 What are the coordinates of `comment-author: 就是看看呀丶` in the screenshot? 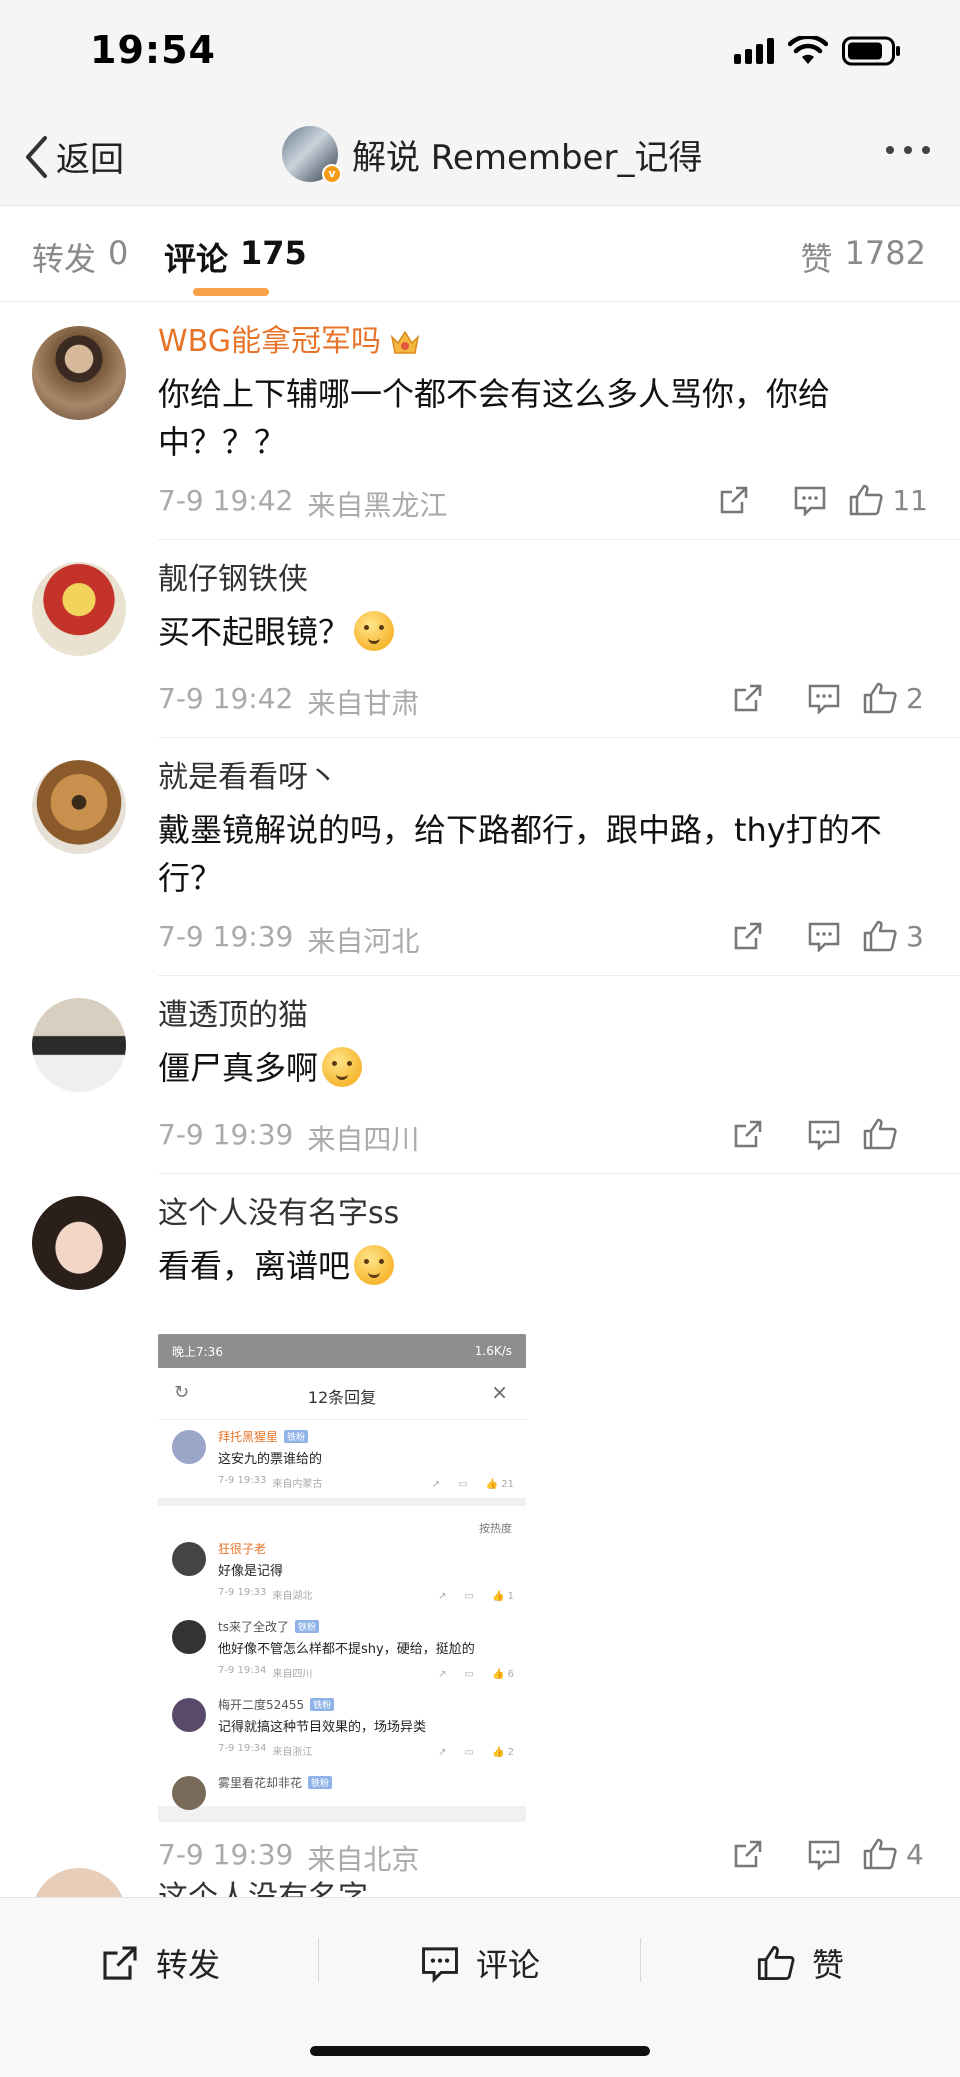 It's located at (559, 778).